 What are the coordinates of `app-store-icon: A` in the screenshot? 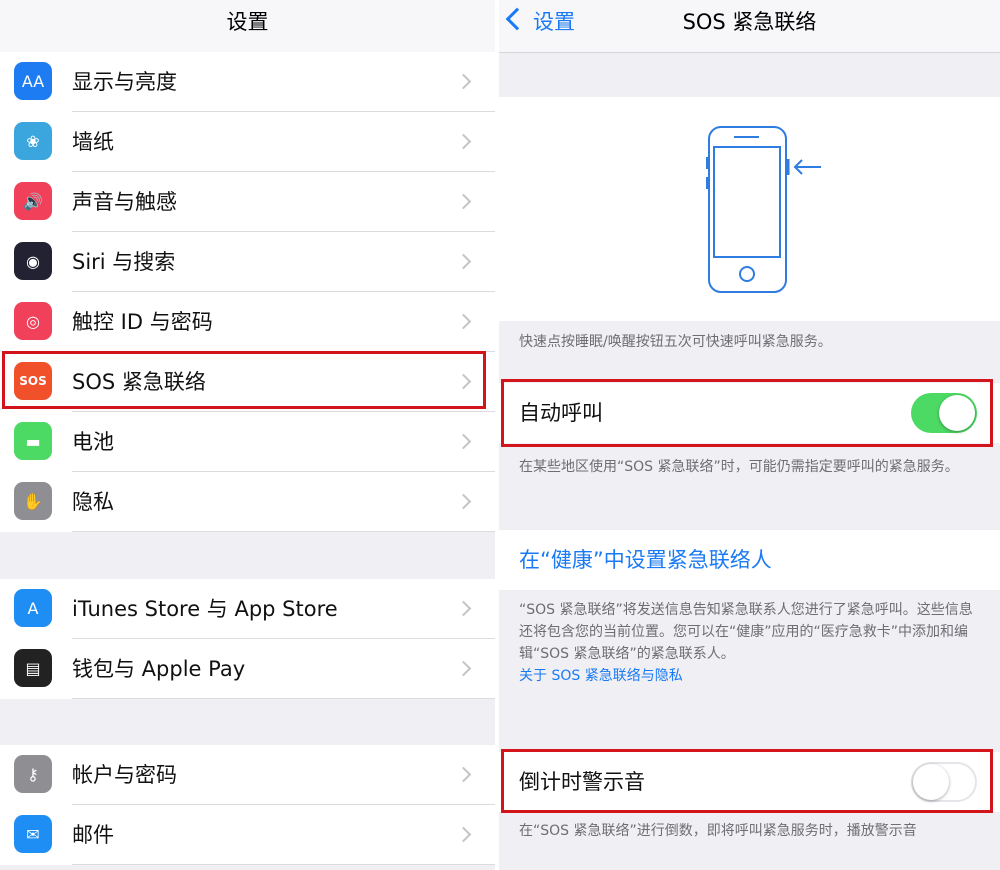 It's located at (33, 608).